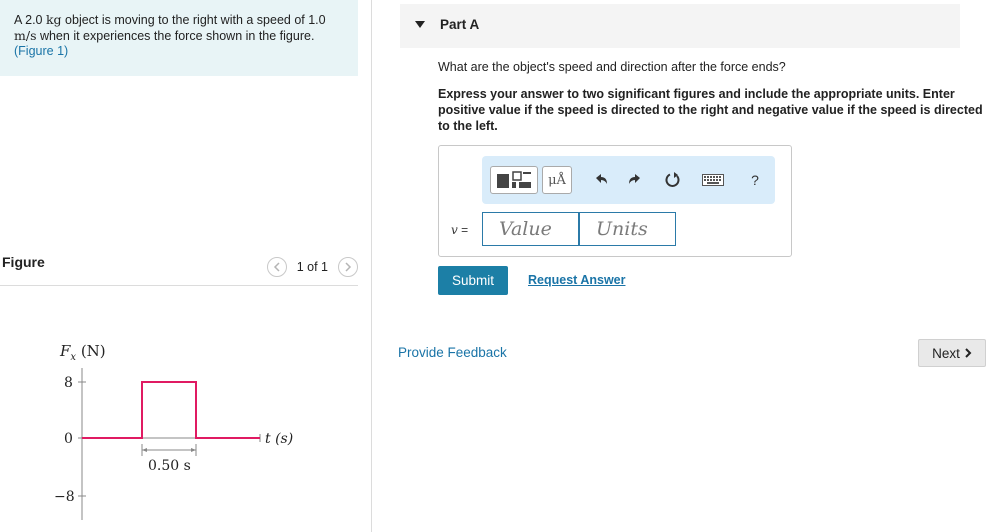  I want to click on next-label: Next, so click(946, 353).